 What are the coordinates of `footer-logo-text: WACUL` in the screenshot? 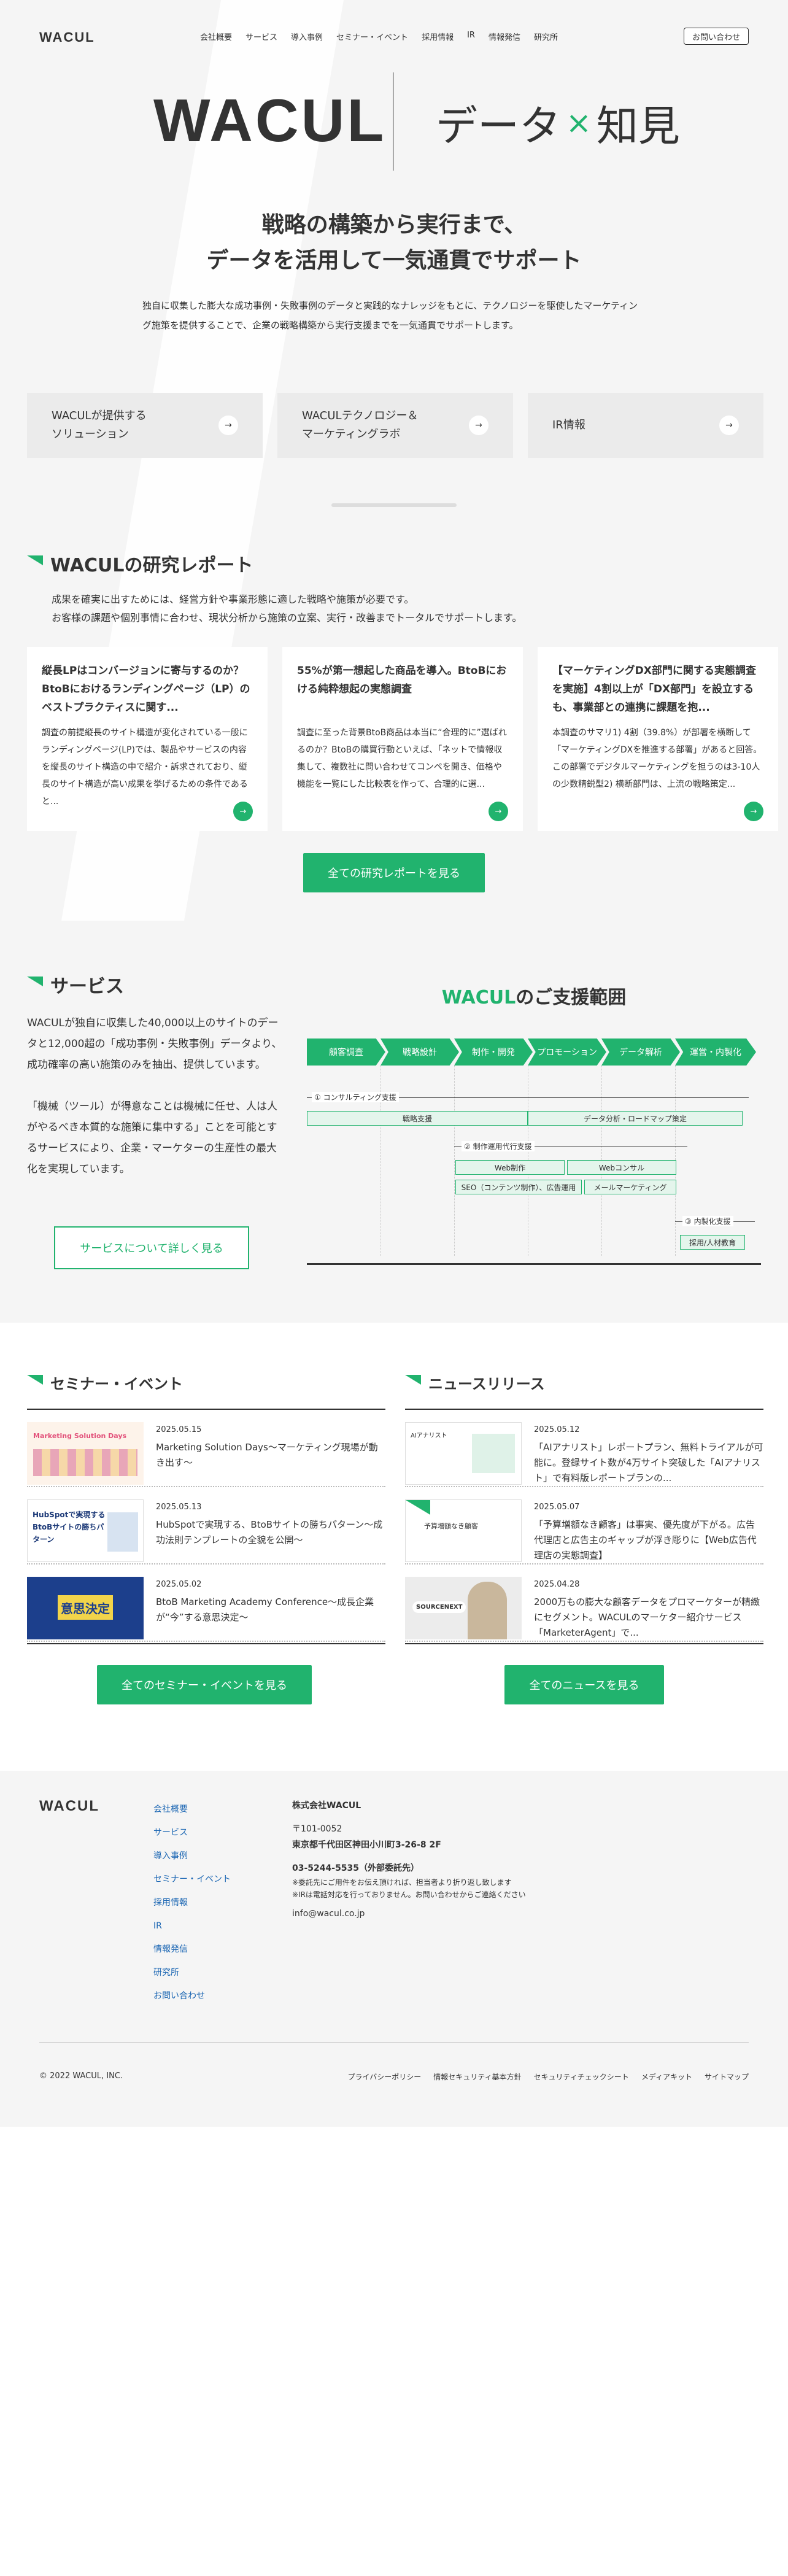 It's located at (69, 1806).